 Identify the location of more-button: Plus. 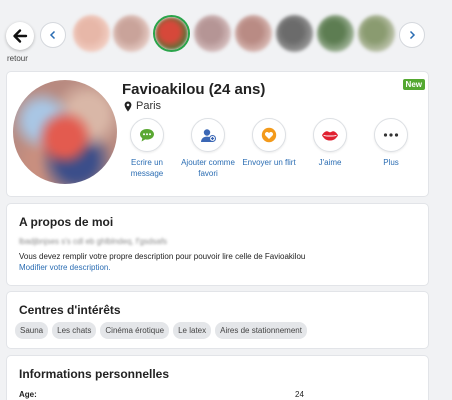
(391, 143).